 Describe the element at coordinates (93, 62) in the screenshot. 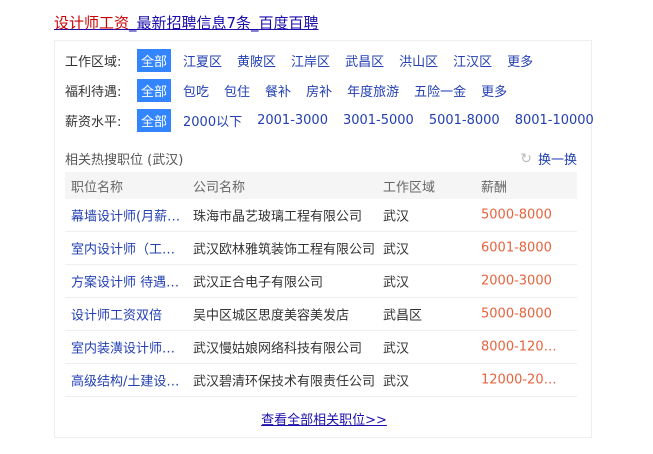

I see `filter-label: 工作区域:` at that location.